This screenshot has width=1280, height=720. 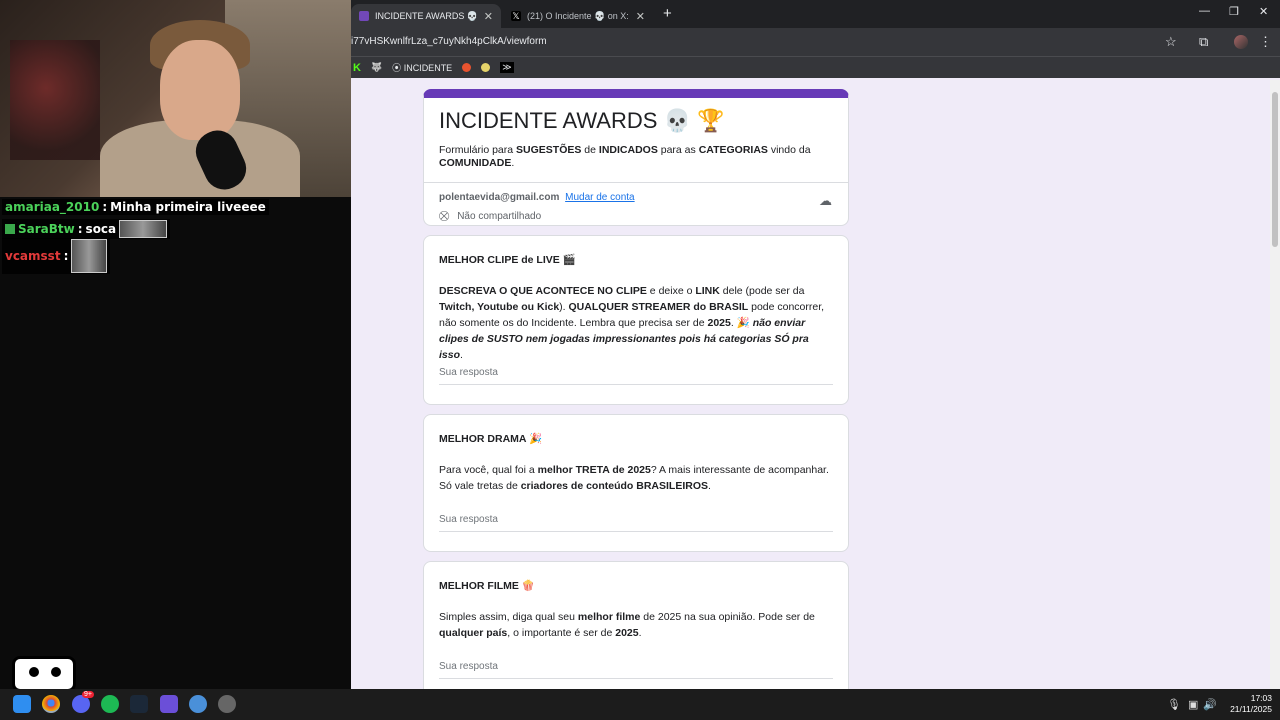 I want to click on microphone-icon: 🎙, so click(x=1174, y=704).